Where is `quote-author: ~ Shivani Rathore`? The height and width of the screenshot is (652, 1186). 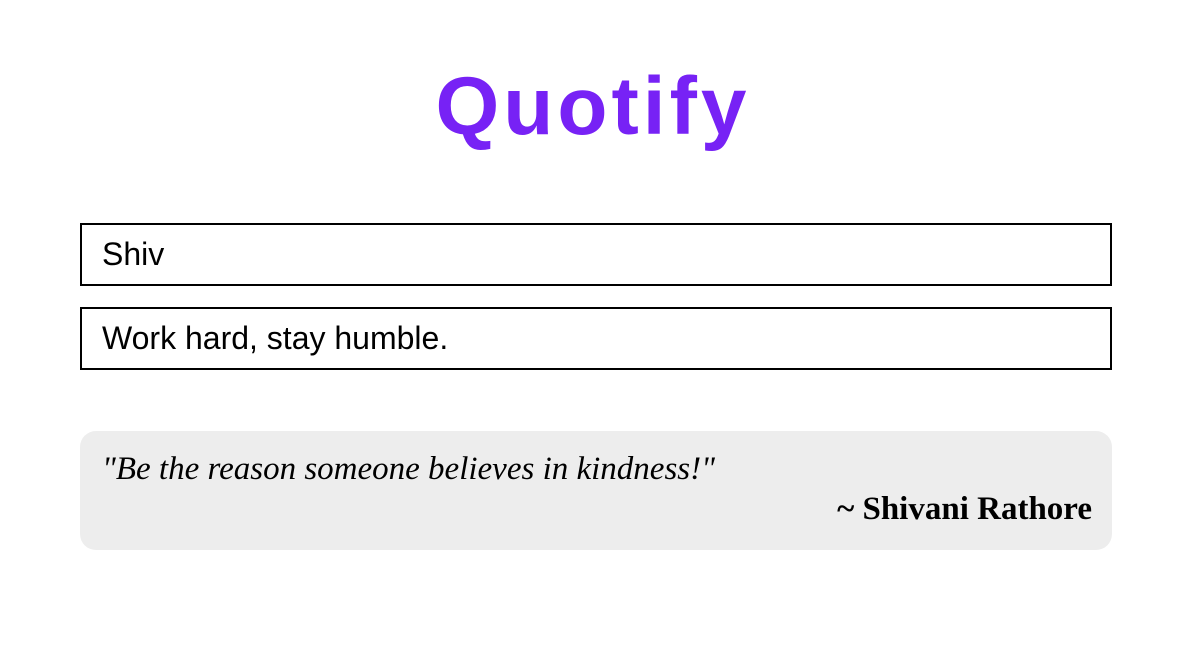 quote-author: ~ Shivani Rathore is located at coordinates (964, 509).